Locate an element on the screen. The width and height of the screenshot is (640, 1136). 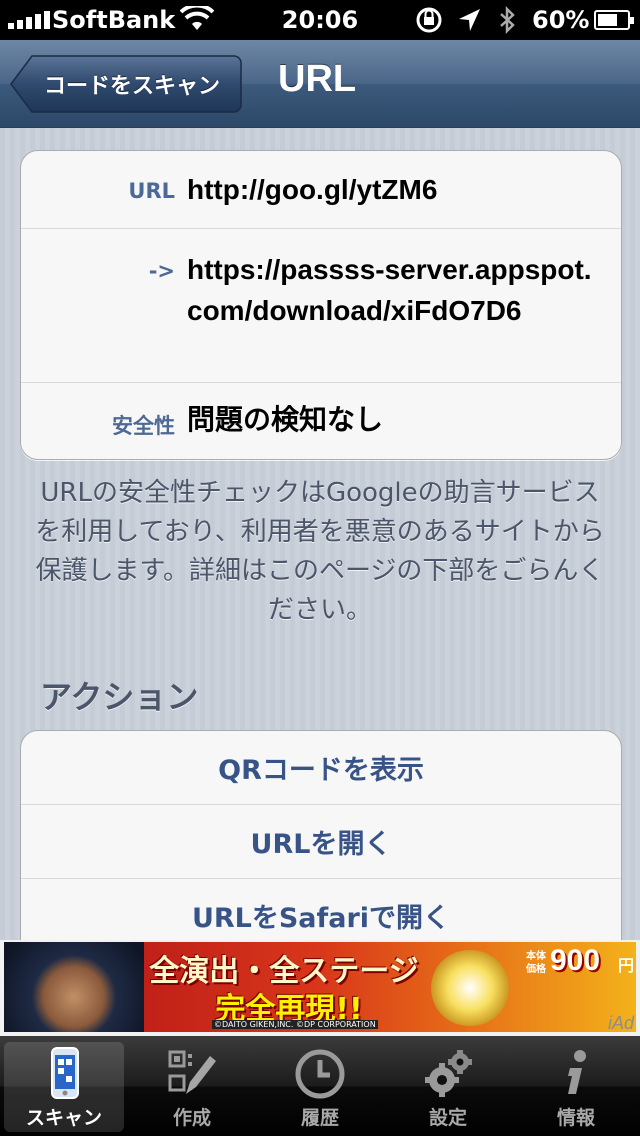
navigation-bar: コードをスキャン URL is located at coordinates (320, 84).